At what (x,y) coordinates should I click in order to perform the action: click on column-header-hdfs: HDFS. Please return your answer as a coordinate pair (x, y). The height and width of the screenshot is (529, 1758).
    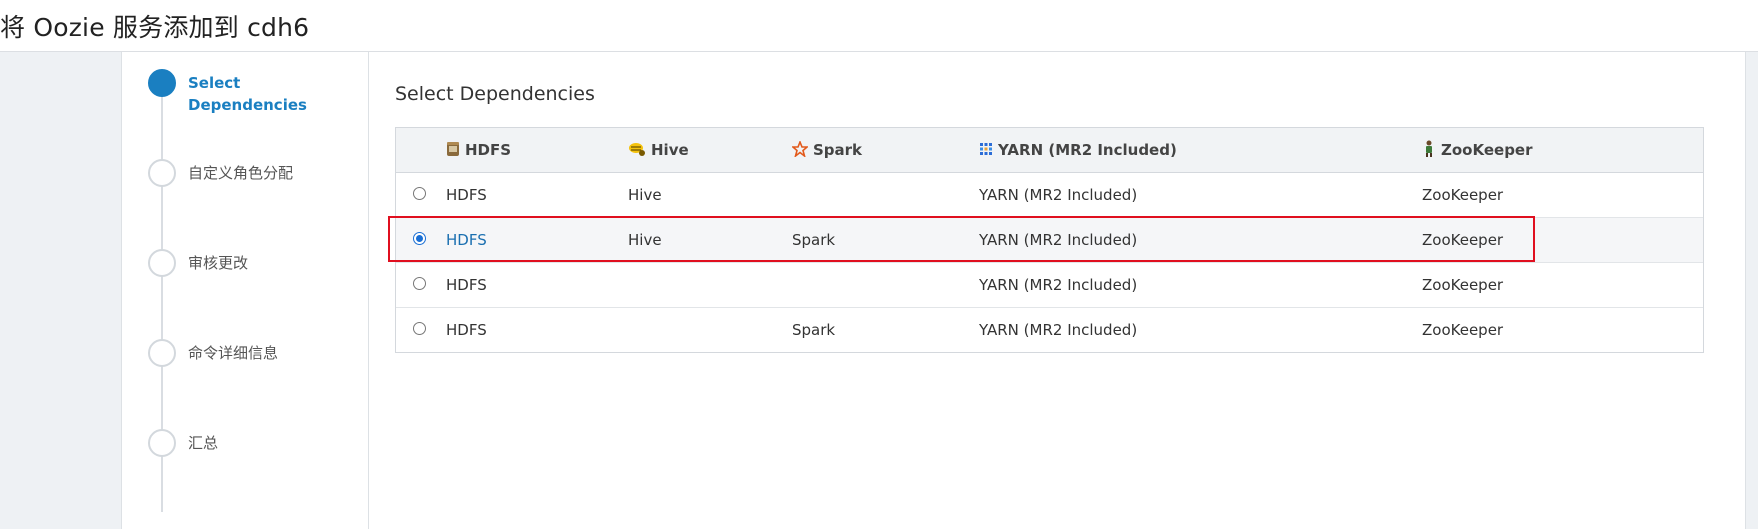
    Looking at the image, I should click on (478, 150).